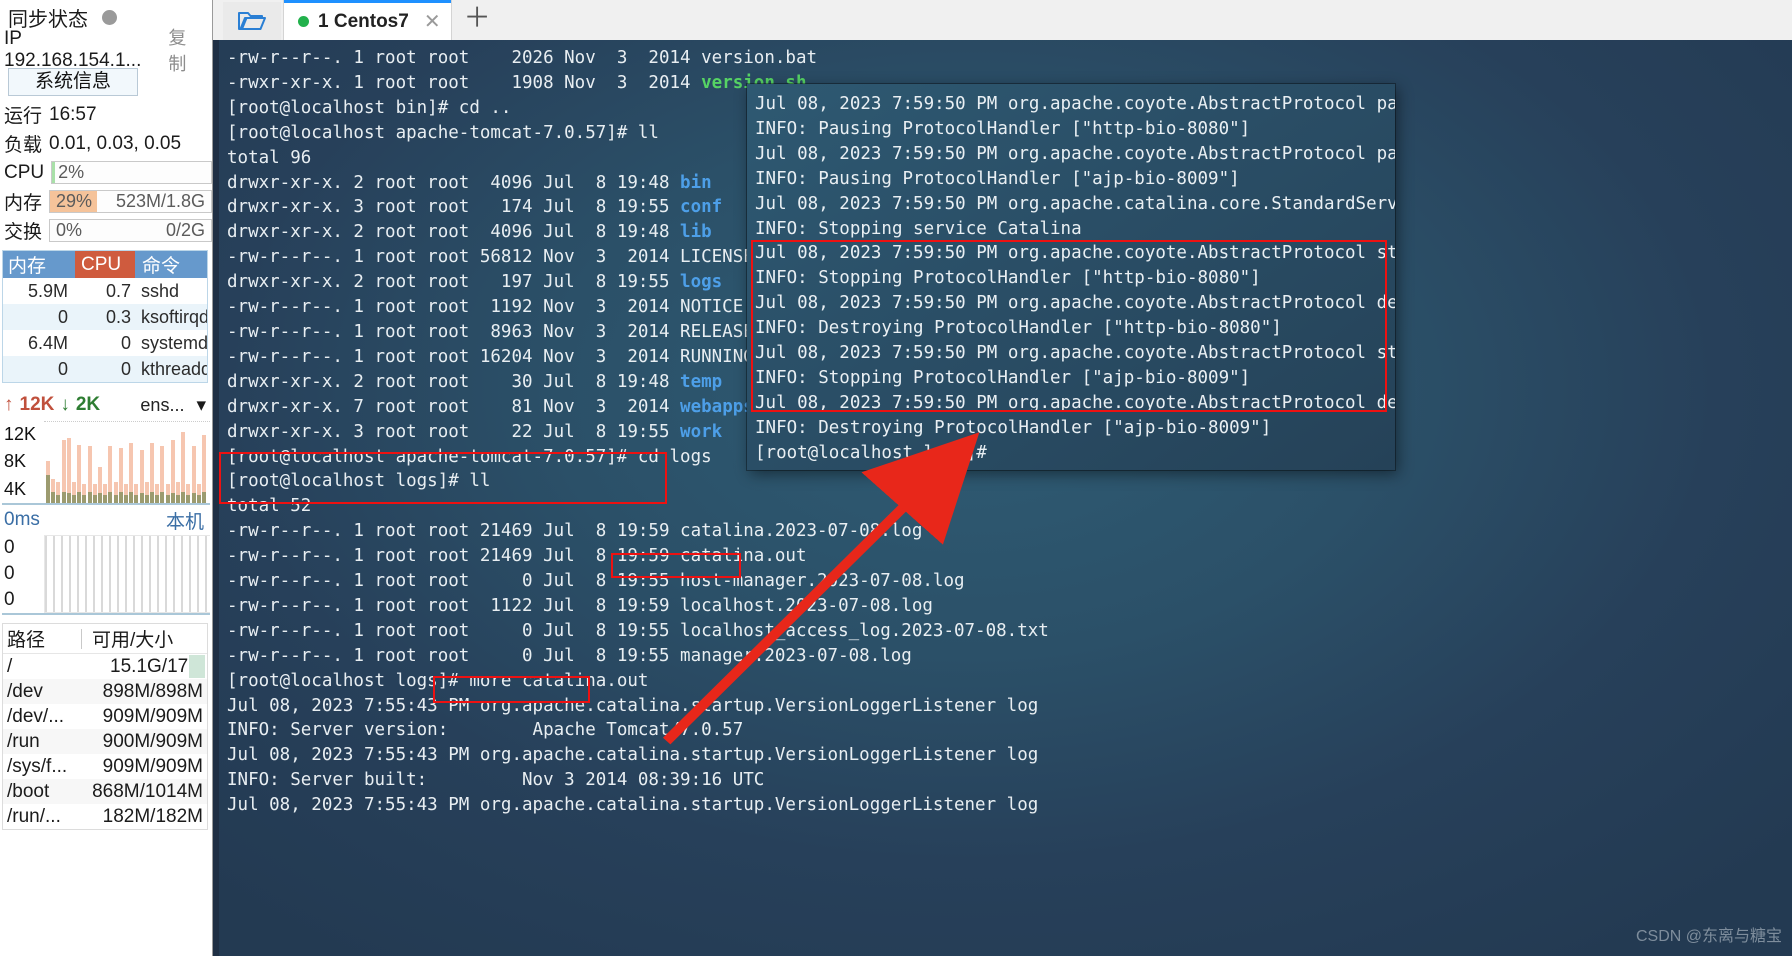  Describe the element at coordinates (252, 21) in the screenshot. I see `open-folder-icon` at that location.